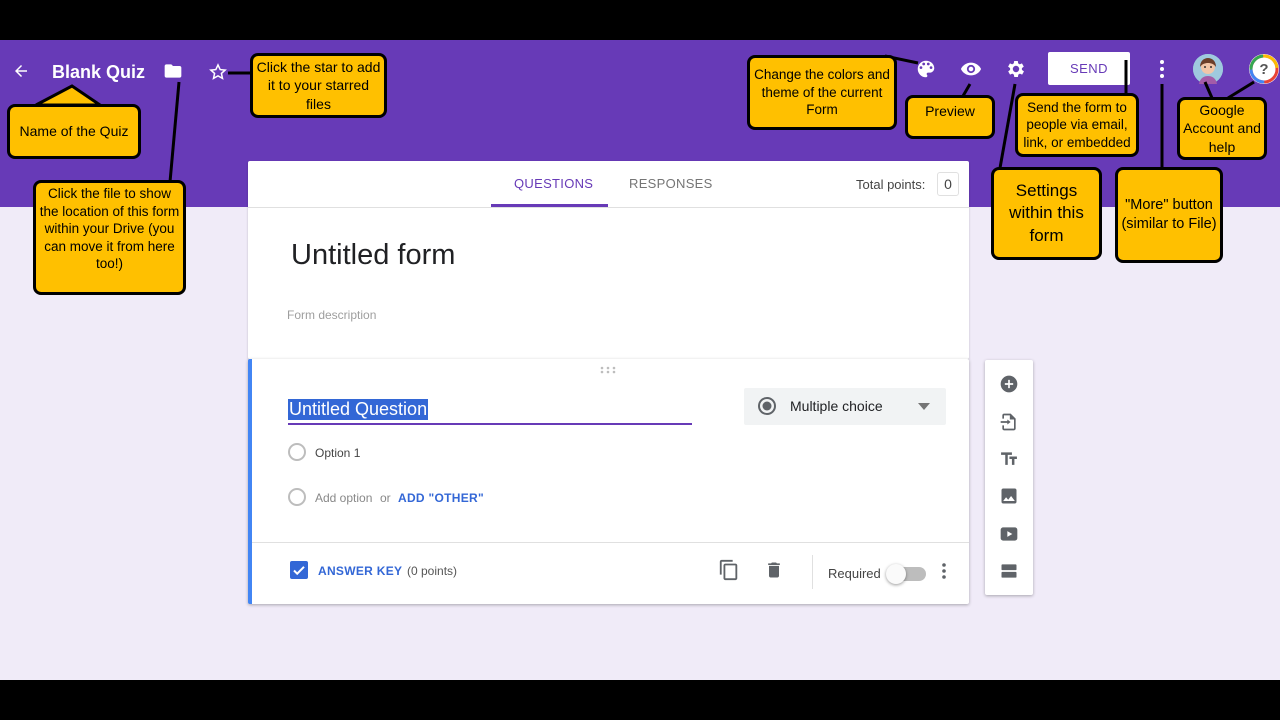  What do you see at coordinates (1089, 68) in the screenshot?
I see `send-button: SEND` at bounding box center [1089, 68].